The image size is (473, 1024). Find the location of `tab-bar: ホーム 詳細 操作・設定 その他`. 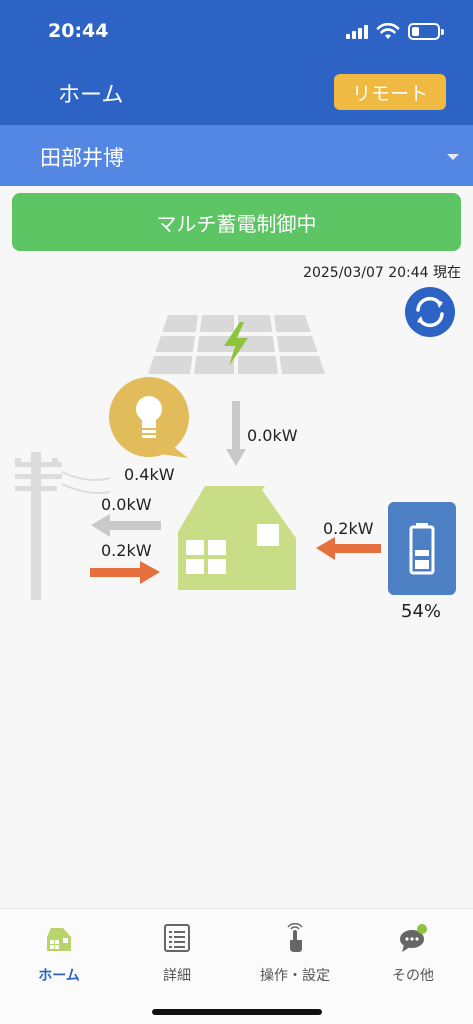

tab-bar: ホーム 詳細 操作・設定 その他 is located at coordinates (236, 966).